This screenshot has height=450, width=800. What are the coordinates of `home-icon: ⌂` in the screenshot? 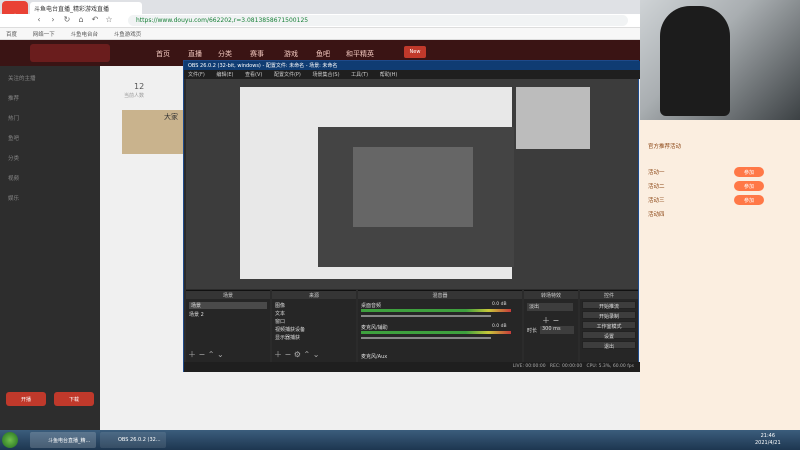 It's located at (81, 20).